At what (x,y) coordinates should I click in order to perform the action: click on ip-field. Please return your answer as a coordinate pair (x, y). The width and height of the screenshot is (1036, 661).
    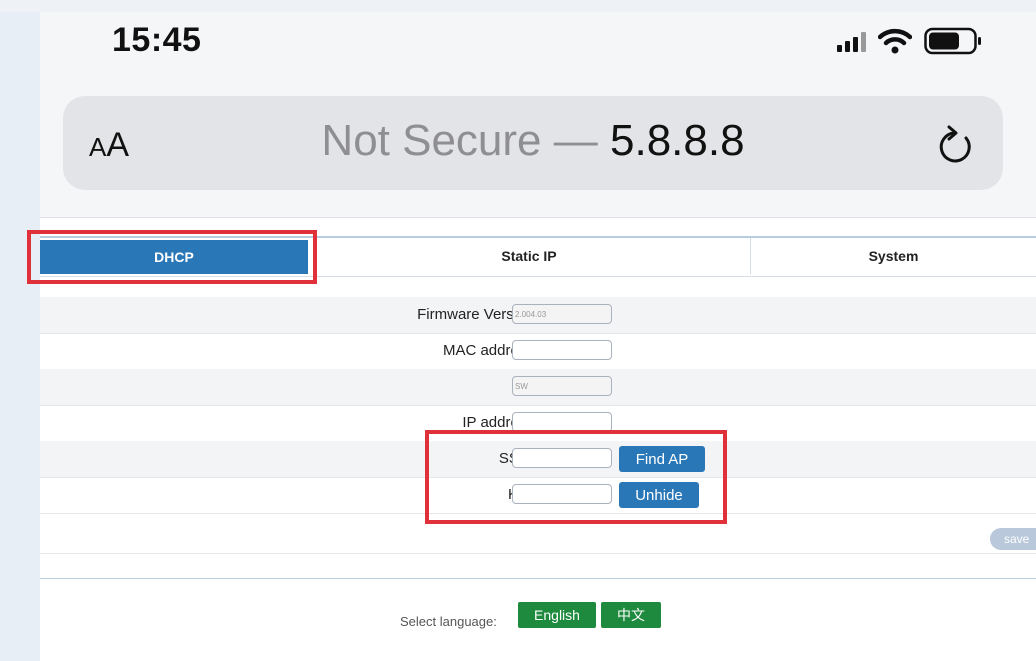
    Looking at the image, I should click on (562, 422).